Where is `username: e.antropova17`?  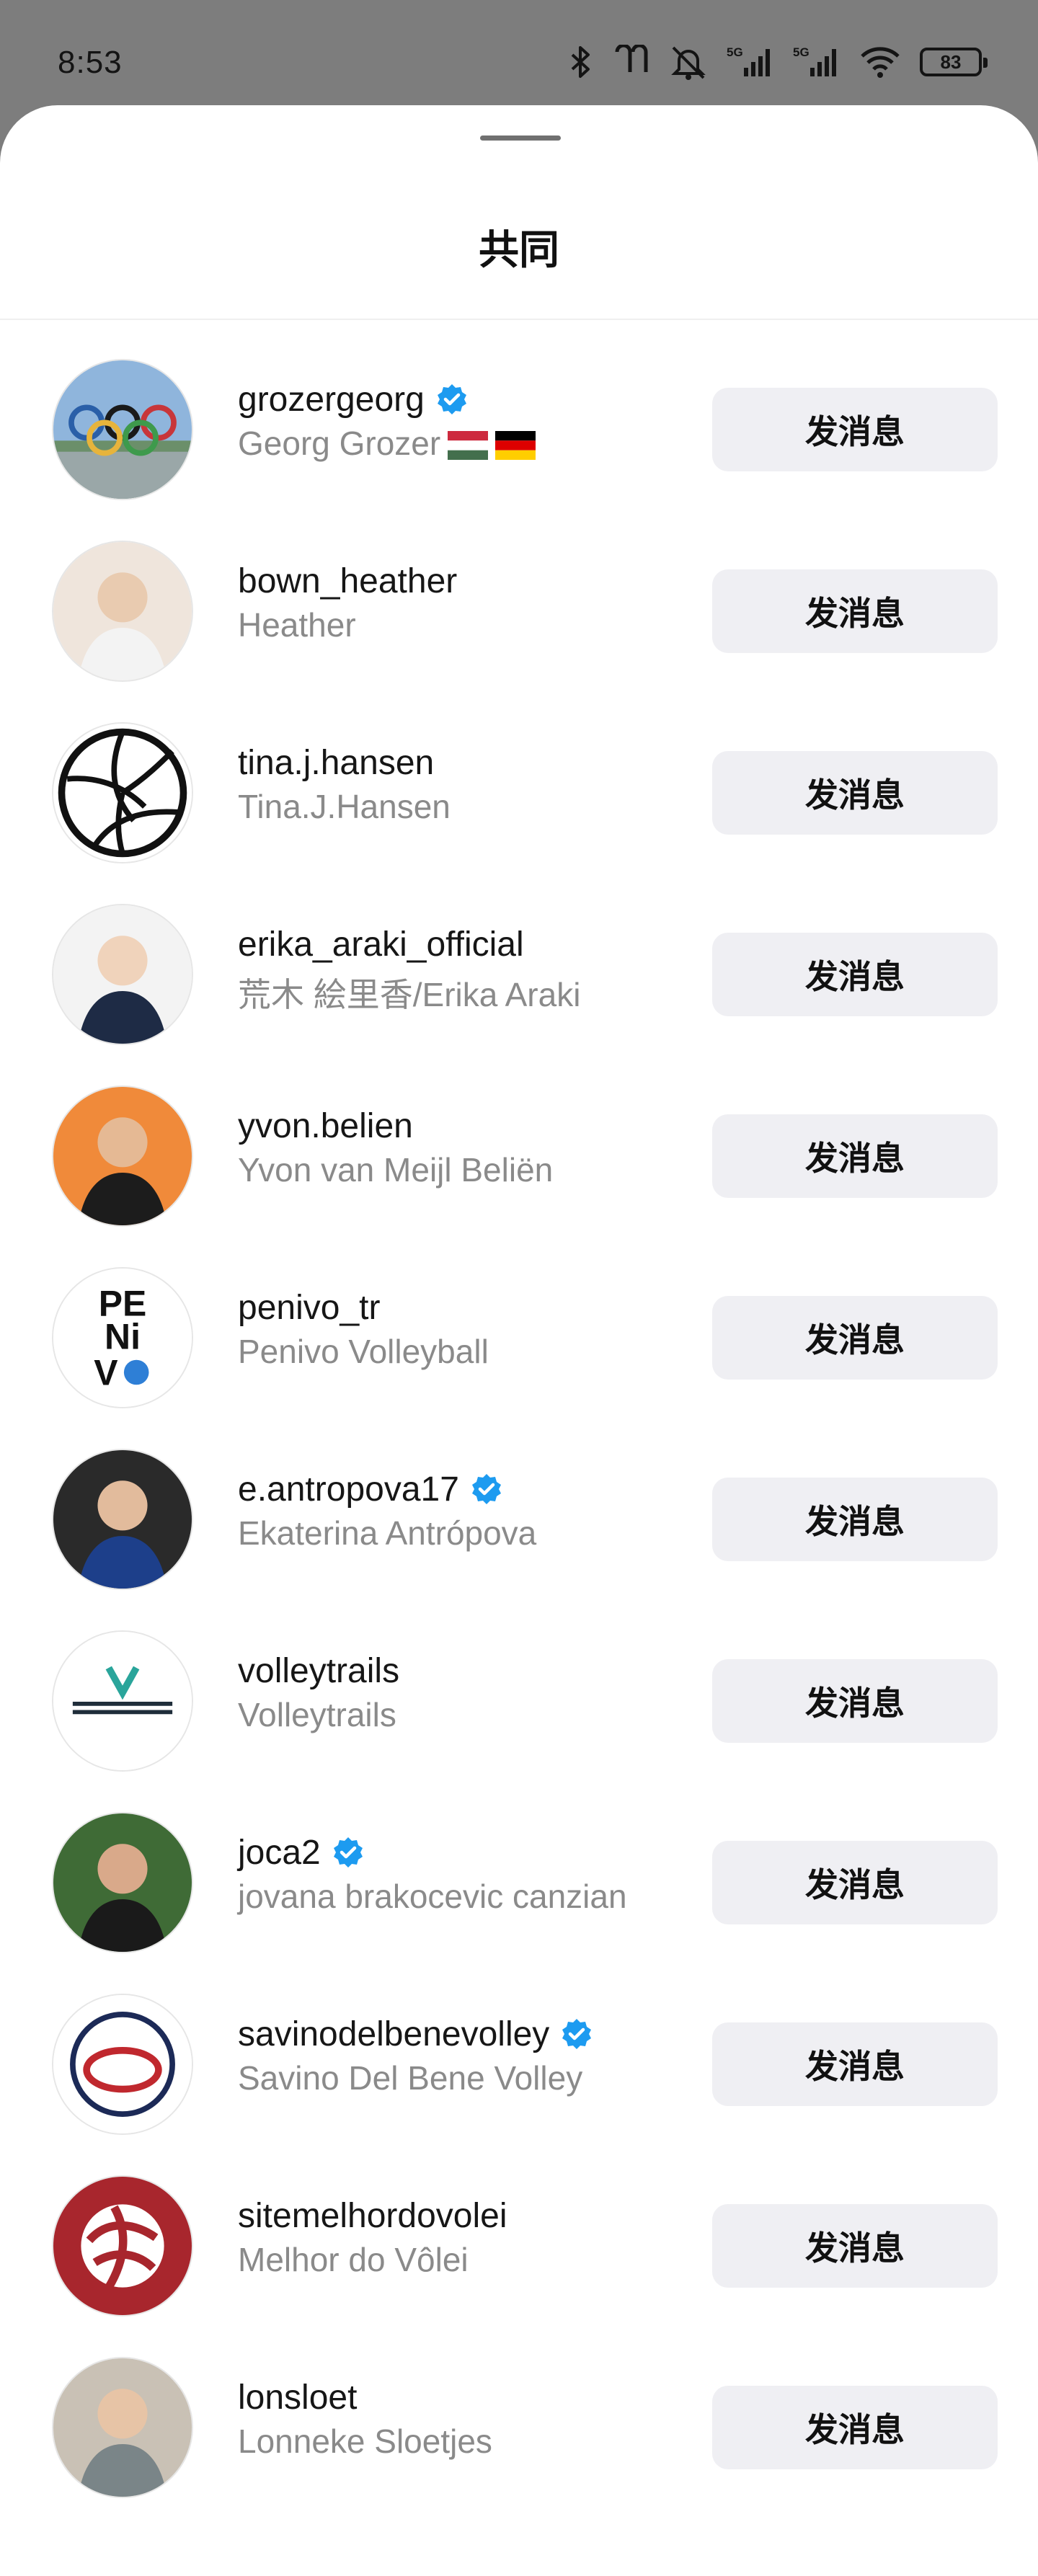
username: e.antropova17 is located at coordinates (348, 1489).